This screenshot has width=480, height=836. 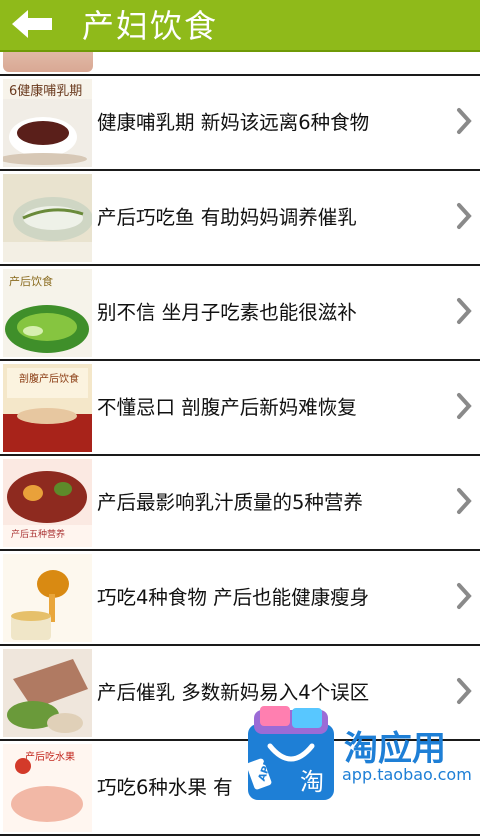 I want to click on thumb-caption: 产后五种营养, so click(x=38, y=534).